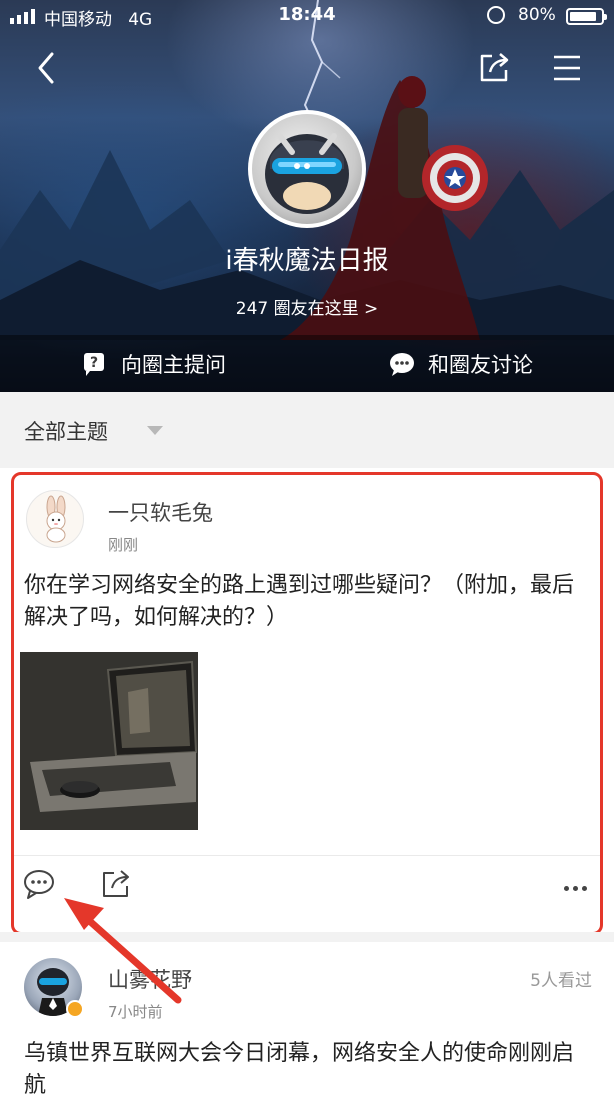 The image size is (614, 1094). I want to click on more-options-icon, so click(579, 884).